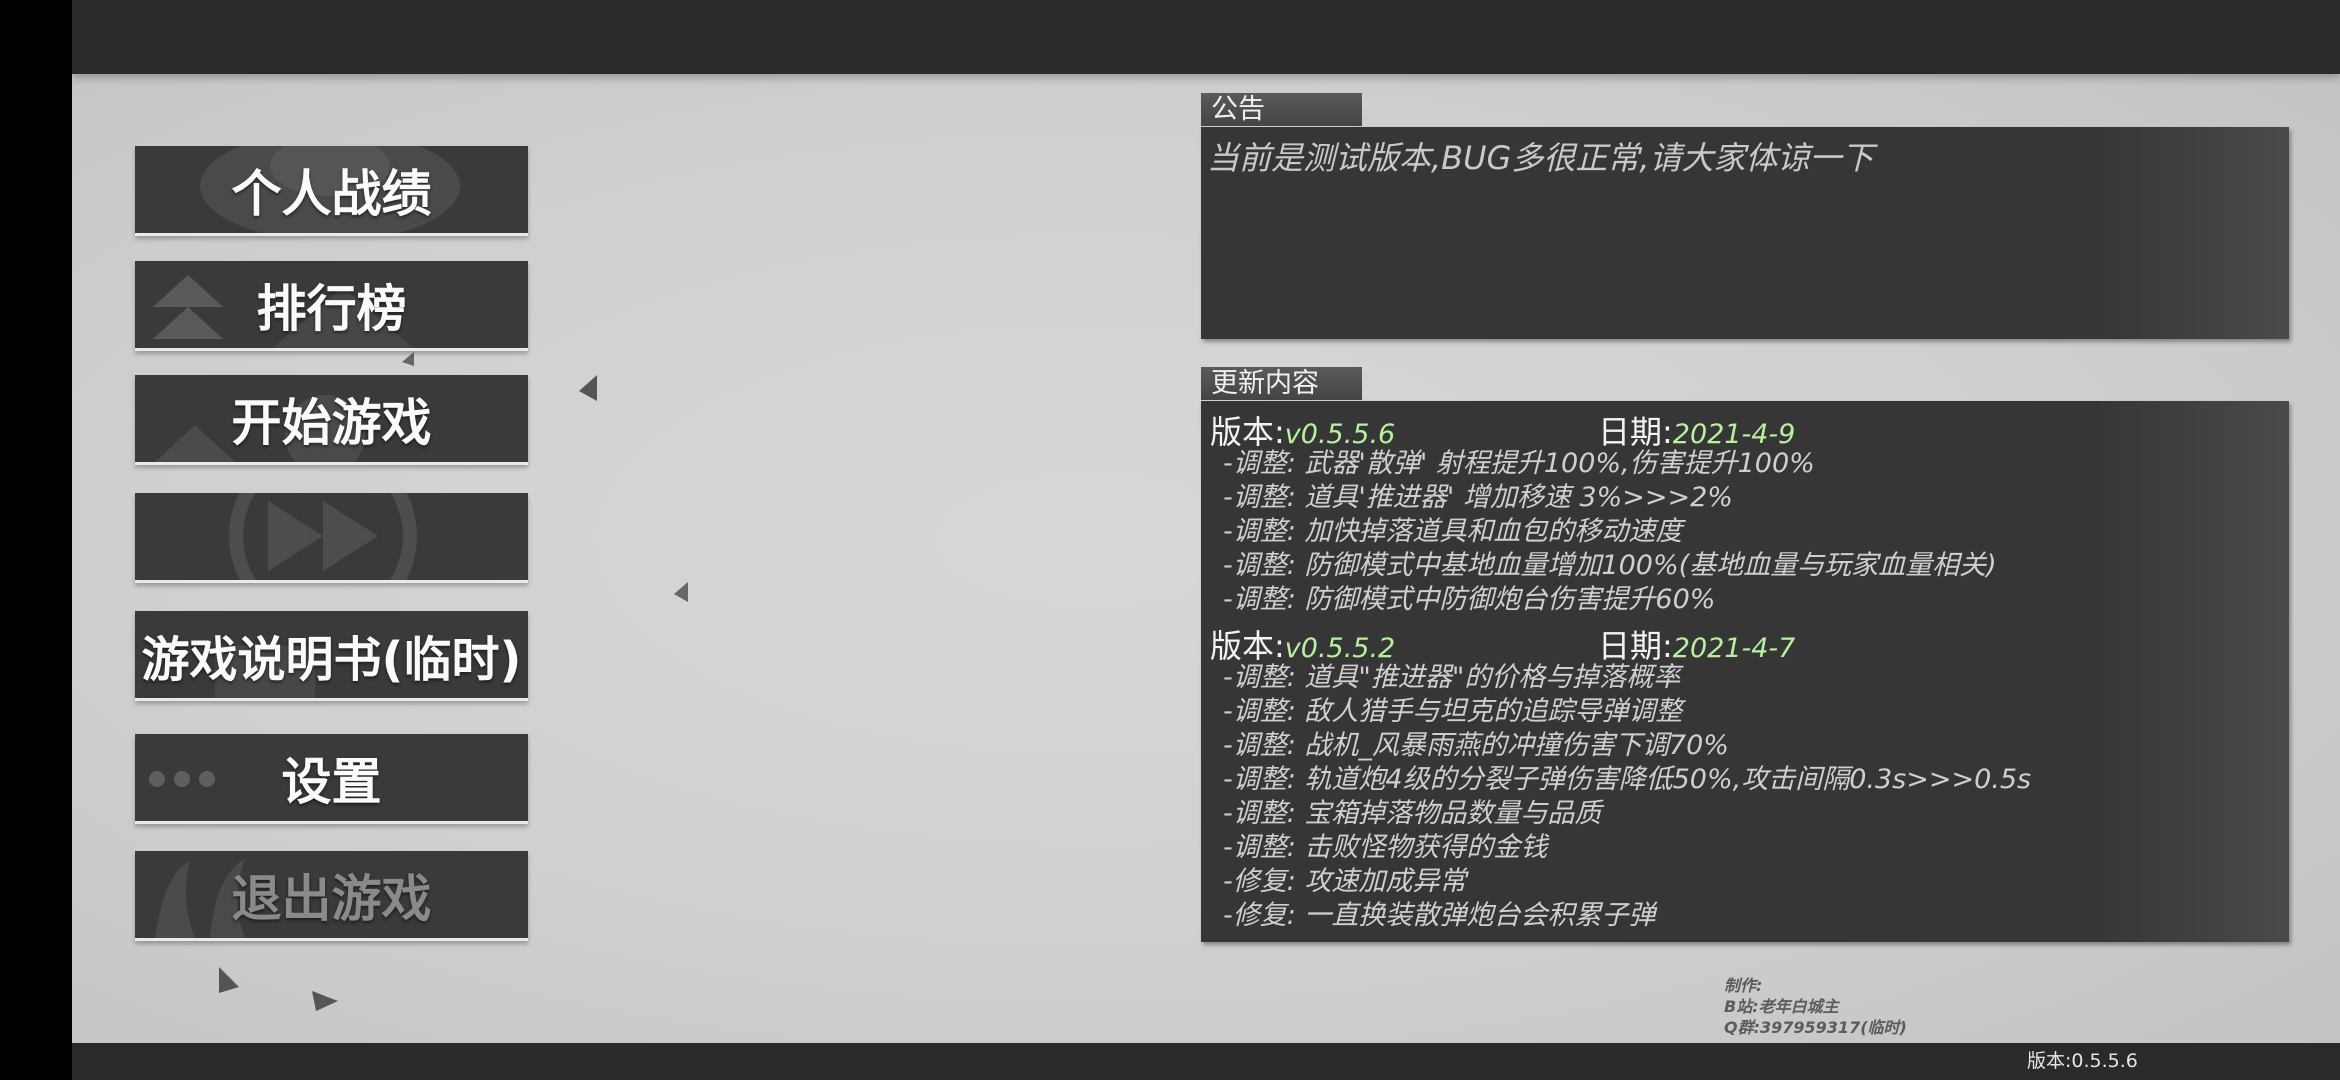  Describe the element at coordinates (1469, 599) in the screenshot. I see `change-item: -调整: 防御模式中防御炮台伤害提升60%` at that location.